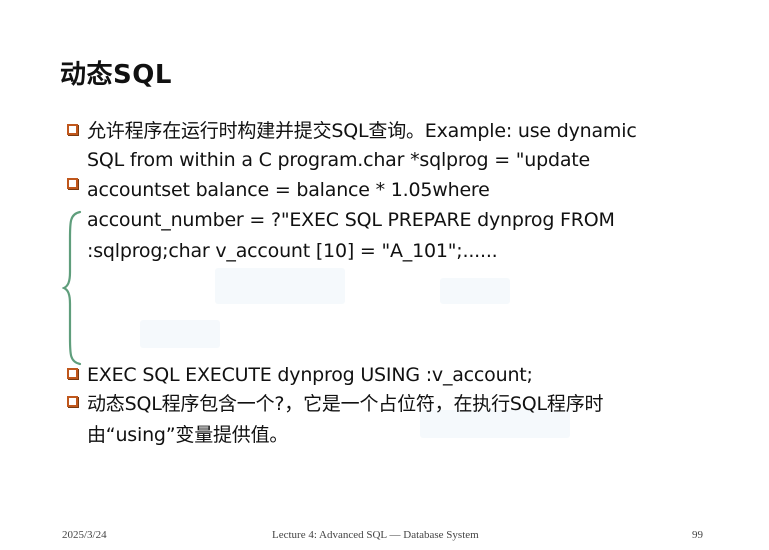  I want to click on slide-title: 动态SQL, so click(116, 75).